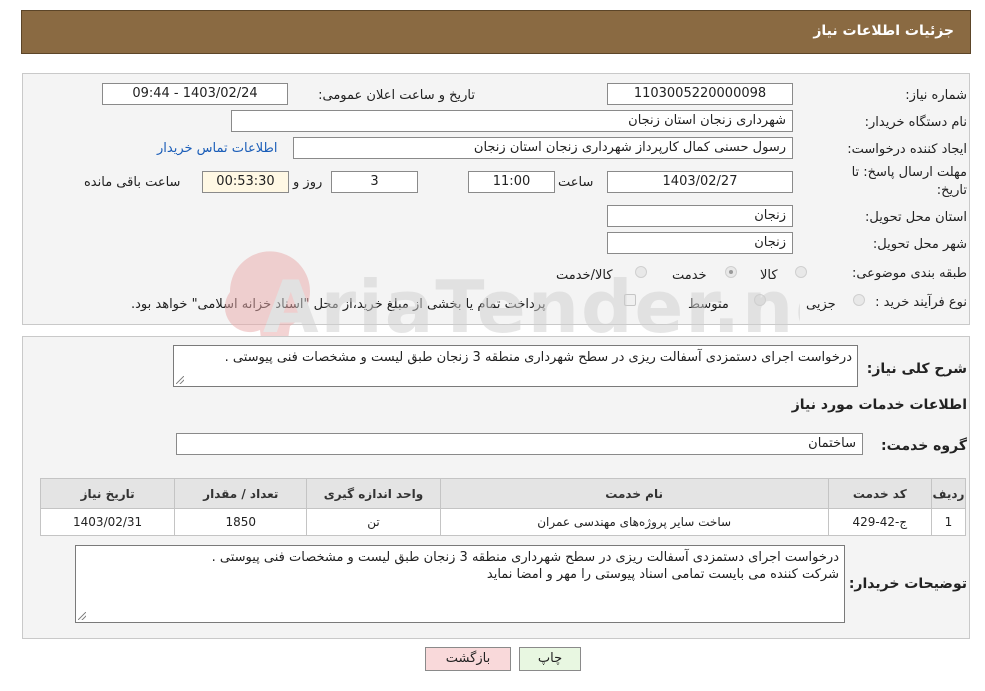  What do you see at coordinates (576, 182) in the screenshot?
I see `deadline-time-label: ساعت` at bounding box center [576, 182].